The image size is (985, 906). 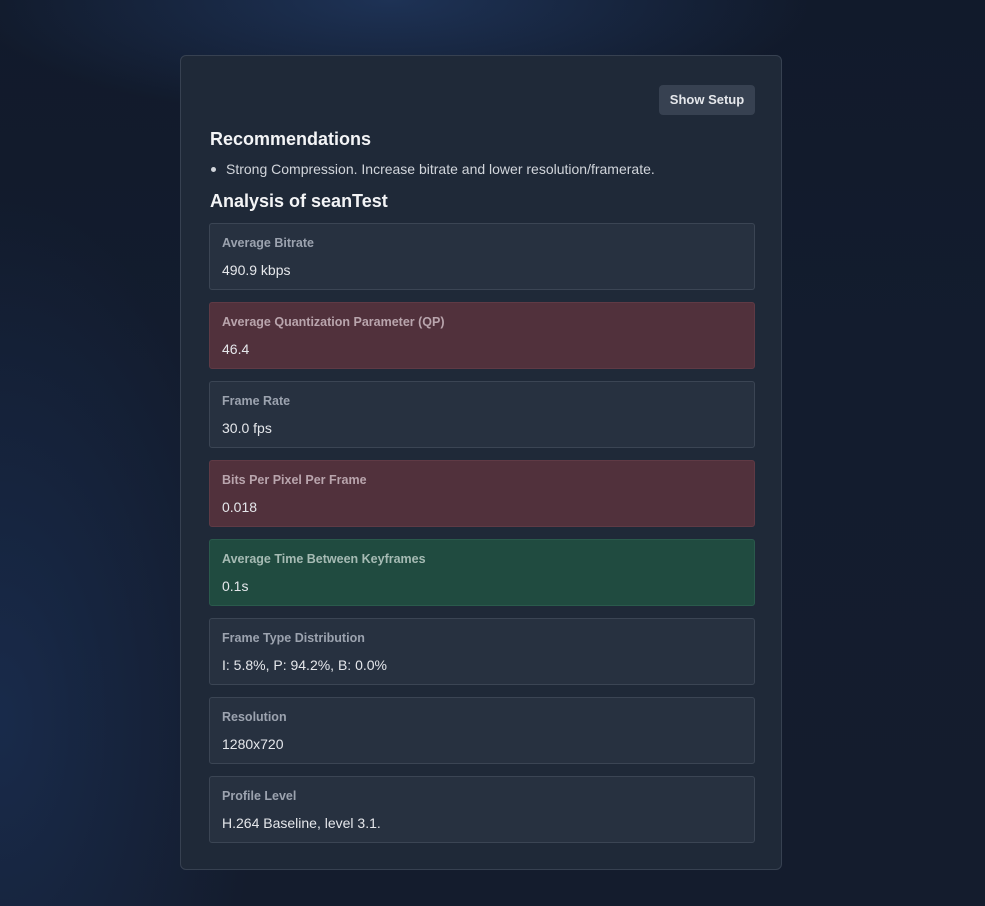 What do you see at coordinates (482, 414) in the screenshot?
I see `metric-card-frame-rate: Frame Rate 30.0 fps` at bounding box center [482, 414].